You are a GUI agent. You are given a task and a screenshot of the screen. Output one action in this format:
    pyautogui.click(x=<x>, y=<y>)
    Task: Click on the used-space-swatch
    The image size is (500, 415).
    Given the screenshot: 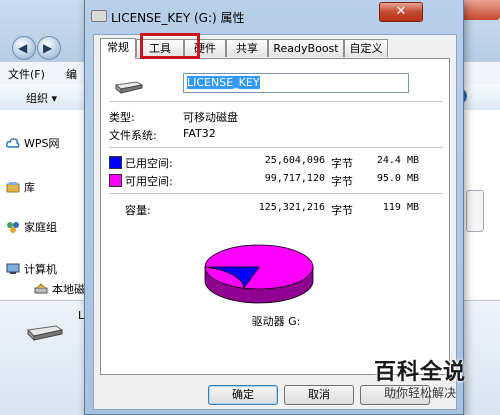 What is the action you would take?
    pyautogui.click(x=115, y=162)
    